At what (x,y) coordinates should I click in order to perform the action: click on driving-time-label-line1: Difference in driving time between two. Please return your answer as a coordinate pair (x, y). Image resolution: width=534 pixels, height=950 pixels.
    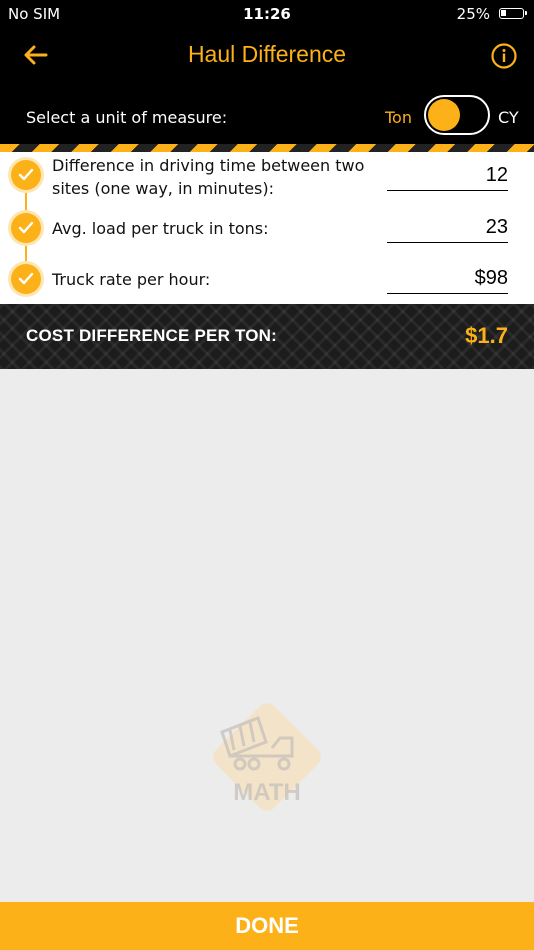
    Looking at the image, I should click on (208, 165).